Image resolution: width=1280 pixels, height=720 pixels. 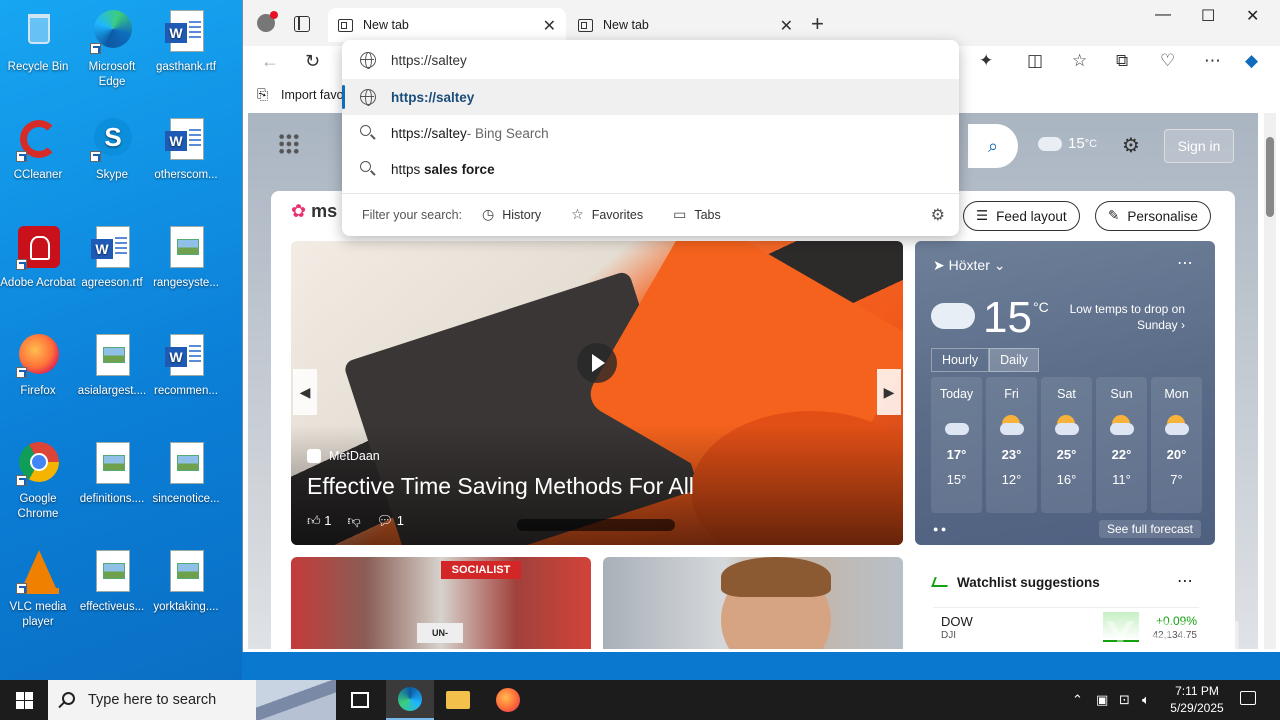 What do you see at coordinates (938, 215) in the screenshot?
I see `filter-settings-gear-icon: ⚙` at bounding box center [938, 215].